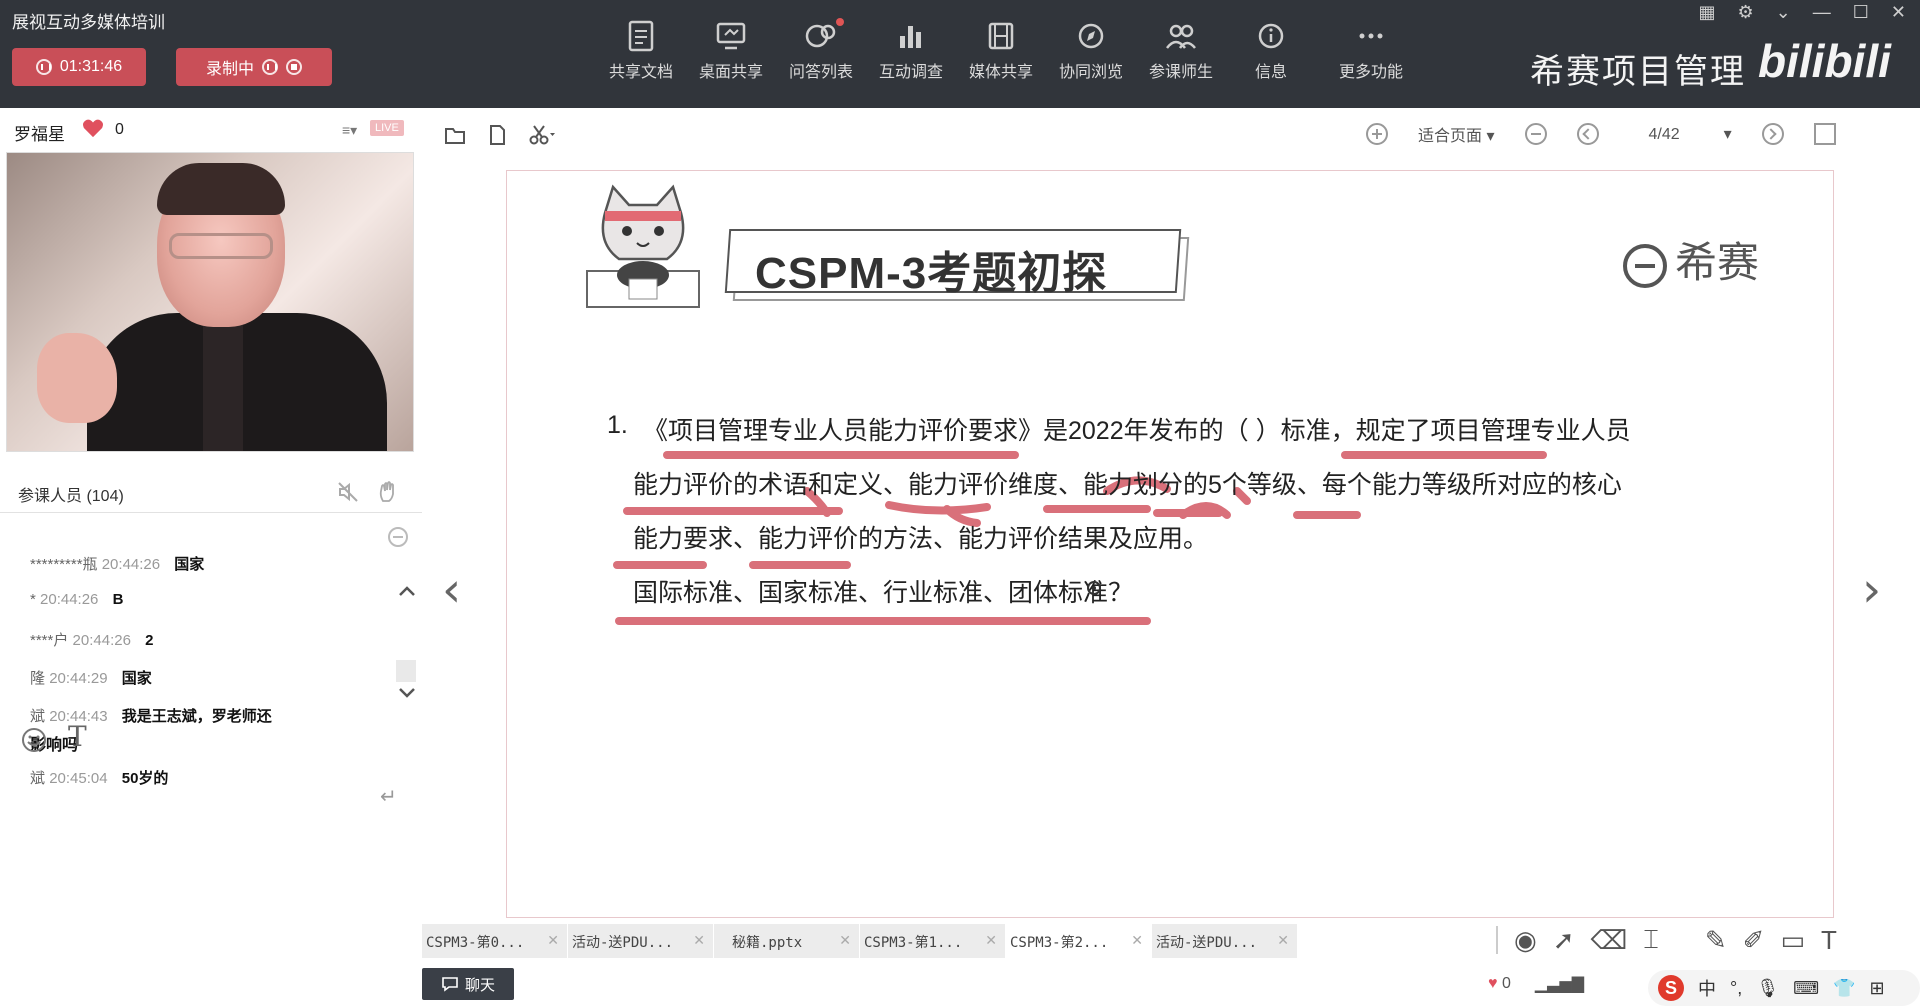 The image size is (1920, 1008). What do you see at coordinates (93, 128) in the screenshot?
I see `heart-icon` at bounding box center [93, 128].